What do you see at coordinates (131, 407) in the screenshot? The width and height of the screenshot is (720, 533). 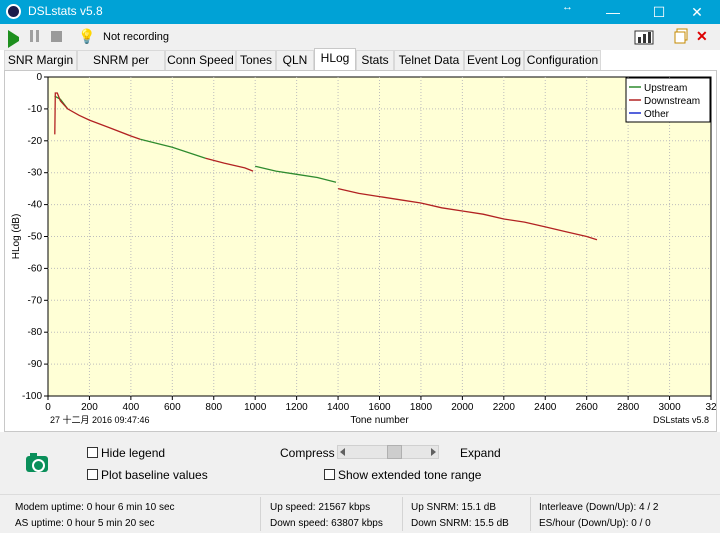 I see `x-tick-label: 400` at bounding box center [131, 407].